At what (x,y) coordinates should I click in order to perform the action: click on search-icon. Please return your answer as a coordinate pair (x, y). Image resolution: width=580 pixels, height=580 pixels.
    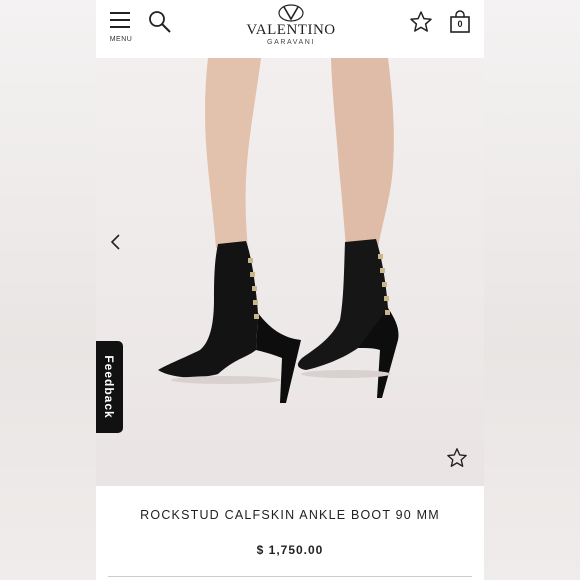
    Looking at the image, I should click on (160, 22).